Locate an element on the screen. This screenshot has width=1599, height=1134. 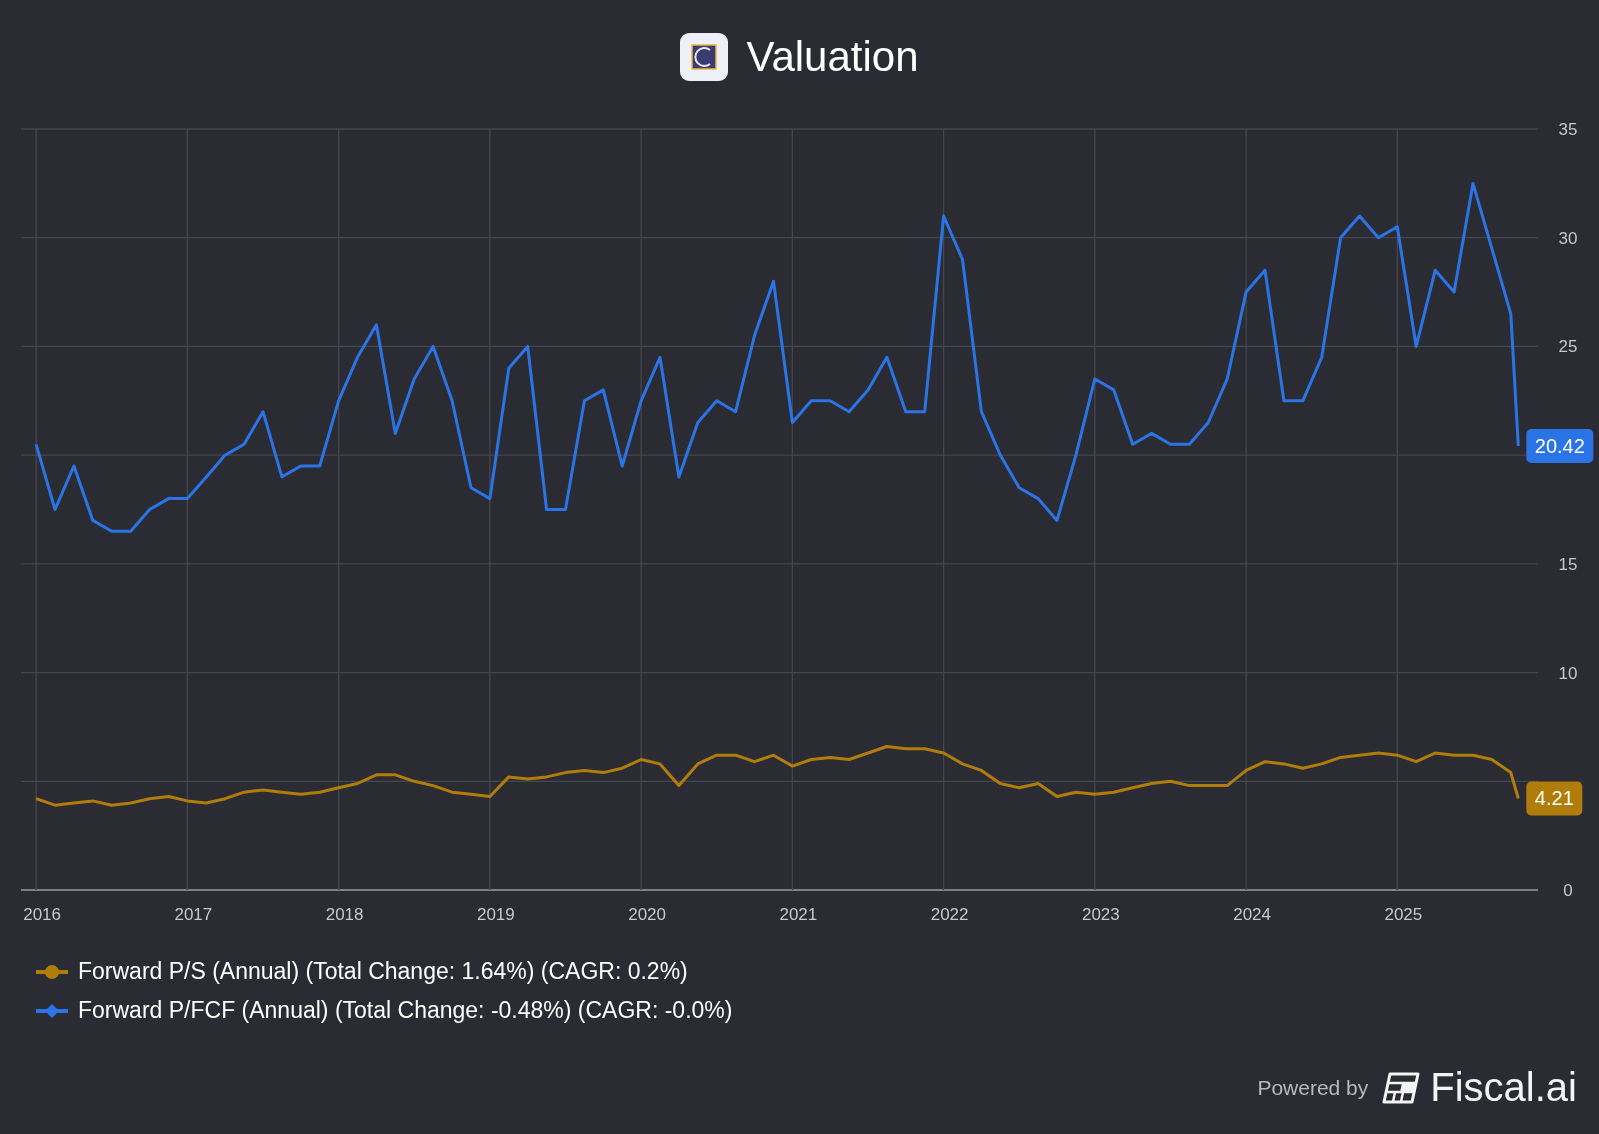
legend-label: Forward P/FCF (Annual) (Total Change: -0.48%) (CAGR: -0.0%) is located at coordinates (405, 1010).